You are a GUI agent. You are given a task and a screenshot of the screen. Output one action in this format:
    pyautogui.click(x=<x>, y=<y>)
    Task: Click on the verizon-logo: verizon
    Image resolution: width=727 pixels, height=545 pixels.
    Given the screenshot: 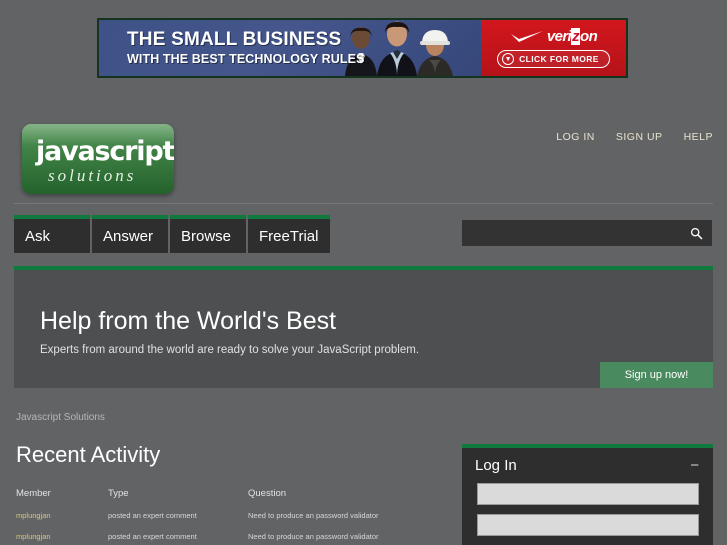 What is the action you would take?
    pyautogui.click(x=554, y=36)
    